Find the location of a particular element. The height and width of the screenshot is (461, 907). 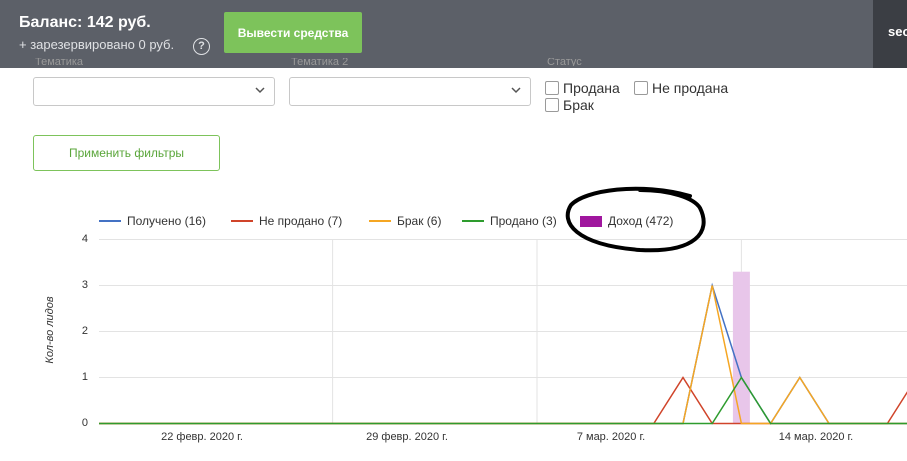

legend-label: Получено (16) is located at coordinates (166, 221).